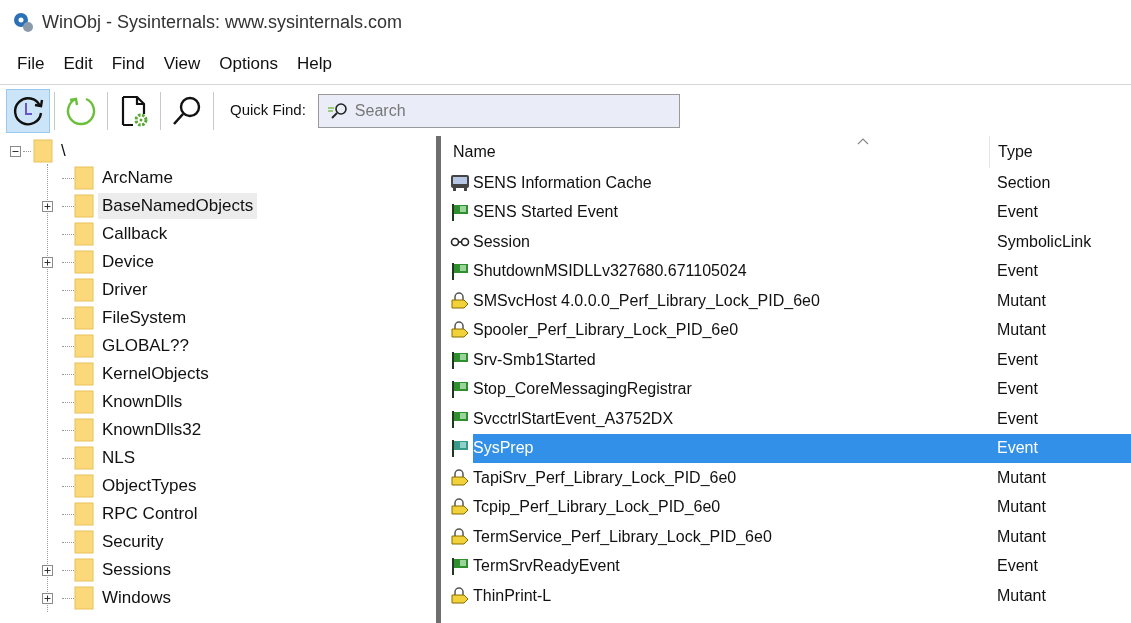 The image size is (1131, 623). What do you see at coordinates (149, 486) in the screenshot?
I see `tree-item: ObjectTypes` at bounding box center [149, 486].